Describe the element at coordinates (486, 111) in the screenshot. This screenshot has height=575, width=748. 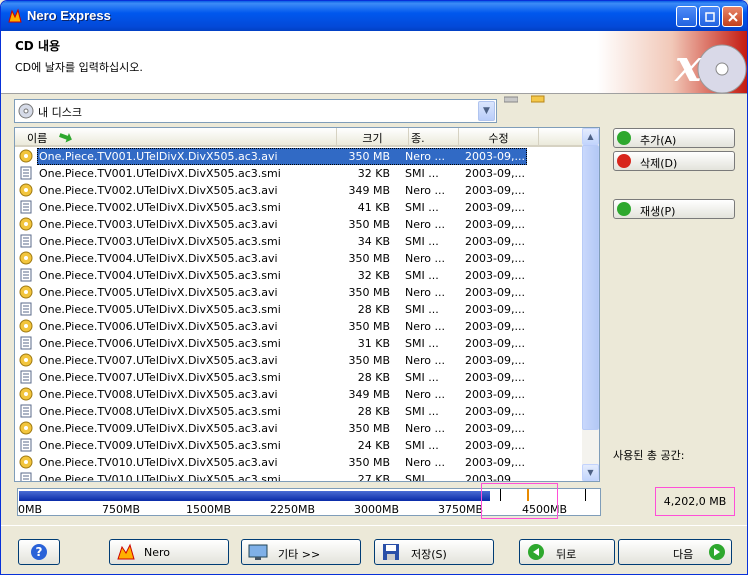
I see `chevron-down-icon: ▼` at that location.